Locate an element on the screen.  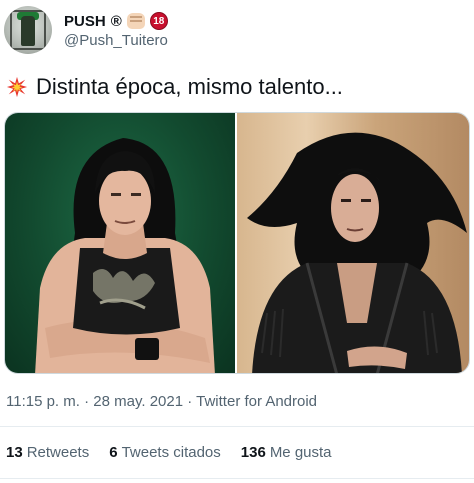
user-handle: @Push_Tuitero is located at coordinates (116, 40).